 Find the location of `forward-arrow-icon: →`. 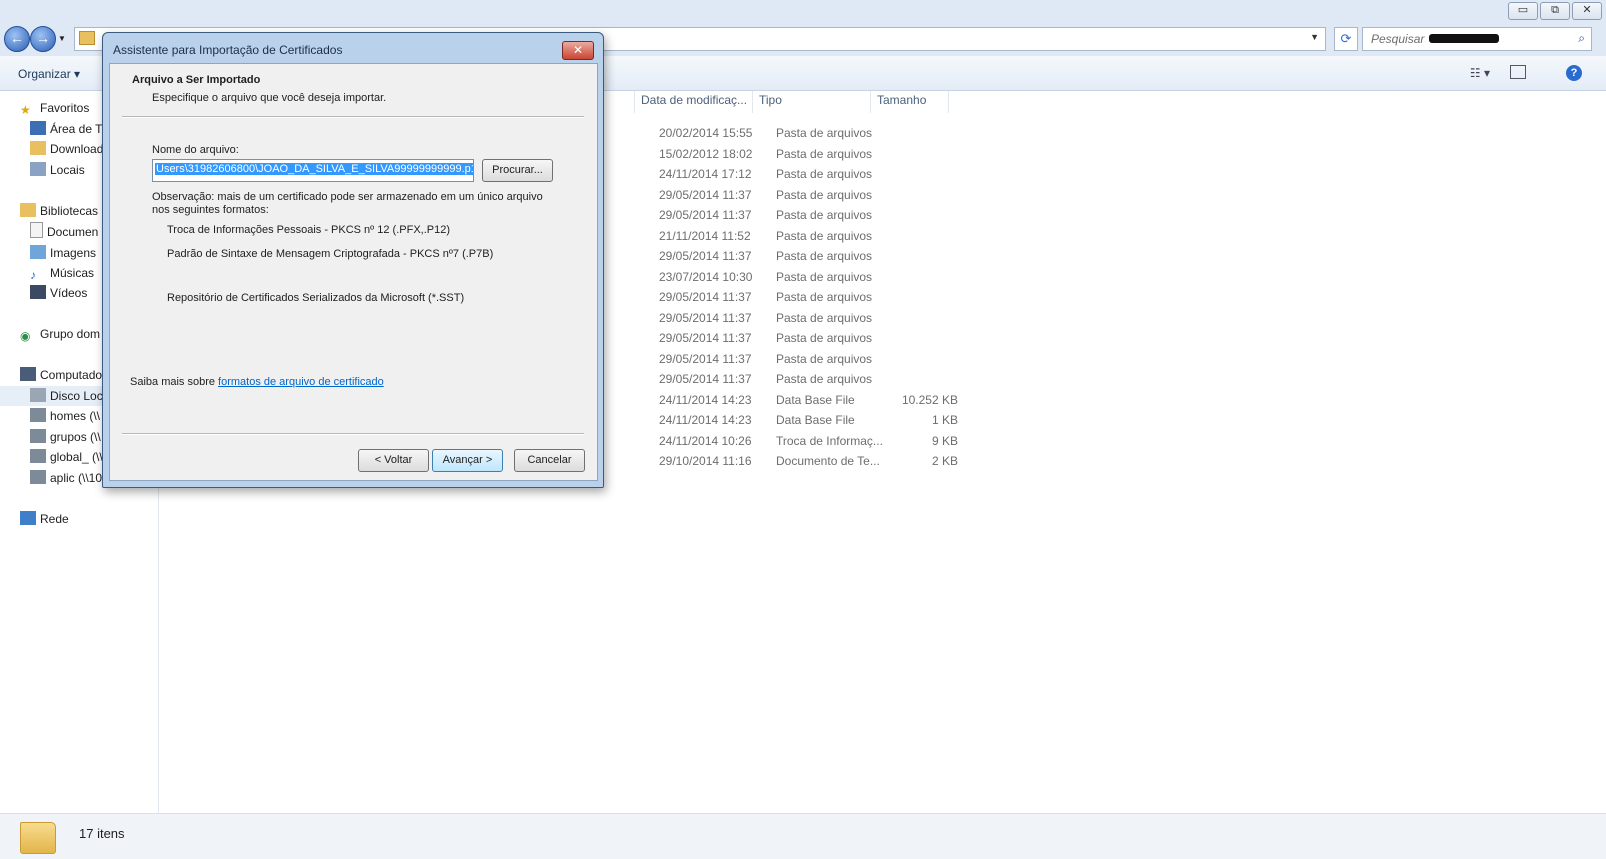

forward-arrow-icon: → is located at coordinates (43, 39).